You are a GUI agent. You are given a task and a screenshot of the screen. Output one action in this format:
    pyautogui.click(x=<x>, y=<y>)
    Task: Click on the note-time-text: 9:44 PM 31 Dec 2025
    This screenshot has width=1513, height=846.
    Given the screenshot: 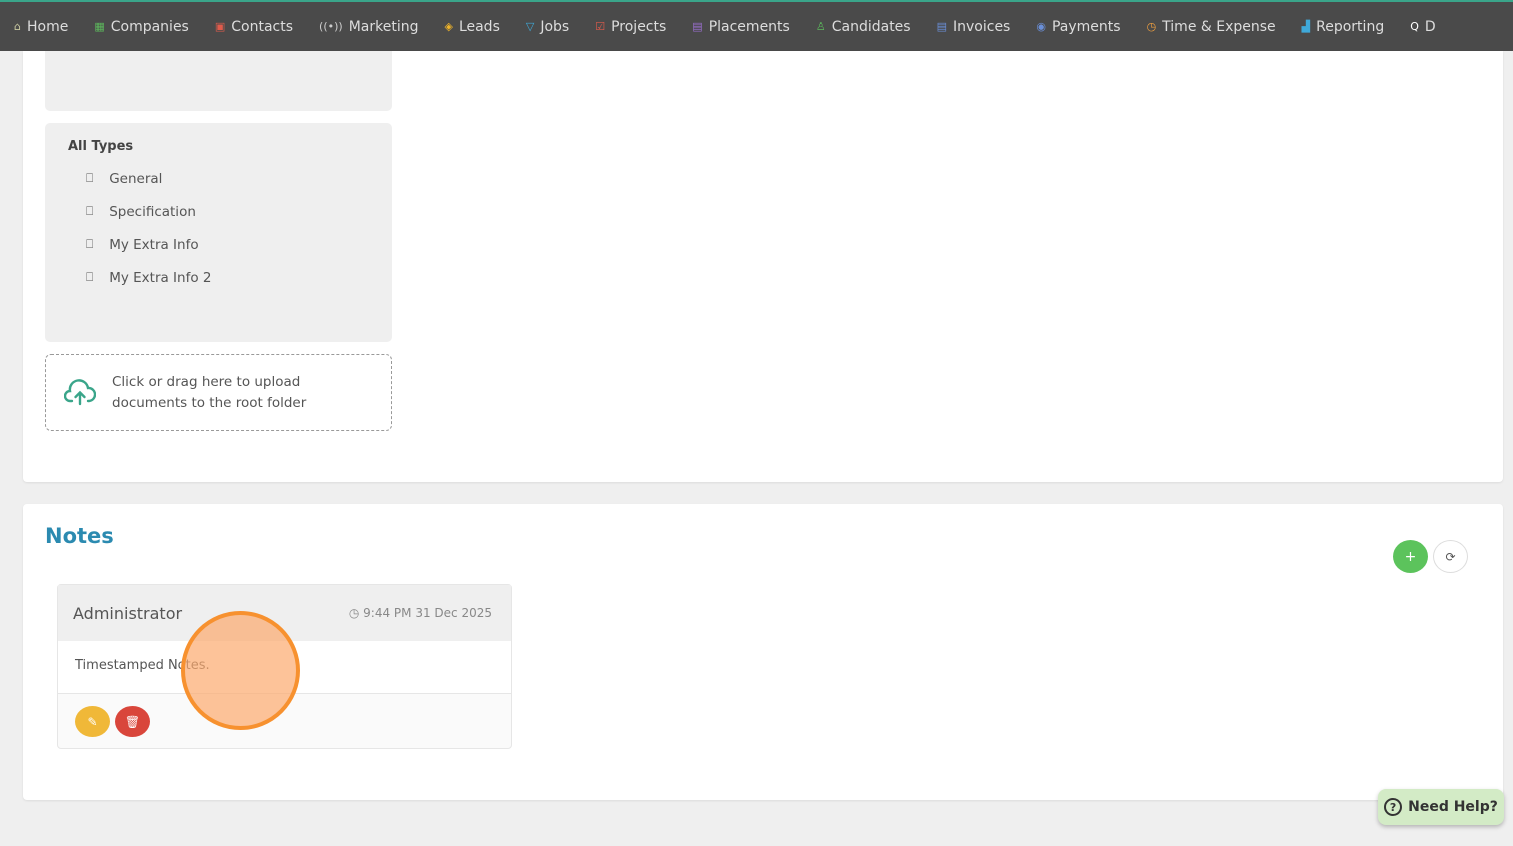 What is the action you would take?
    pyautogui.click(x=427, y=613)
    